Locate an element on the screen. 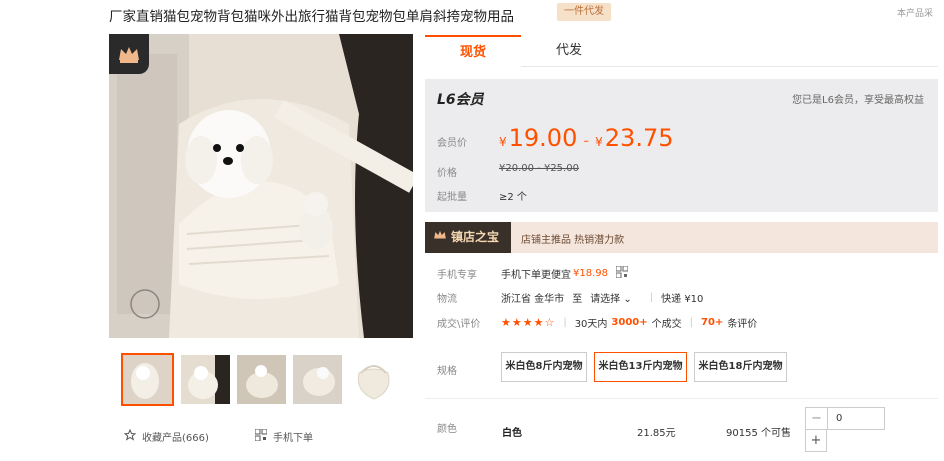  dropship-badge: 一件代发 is located at coordinates (584, 12).